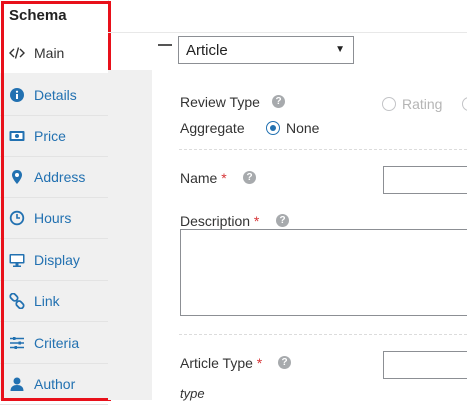  I want to click on collapse-toggle, so click(165, 45).